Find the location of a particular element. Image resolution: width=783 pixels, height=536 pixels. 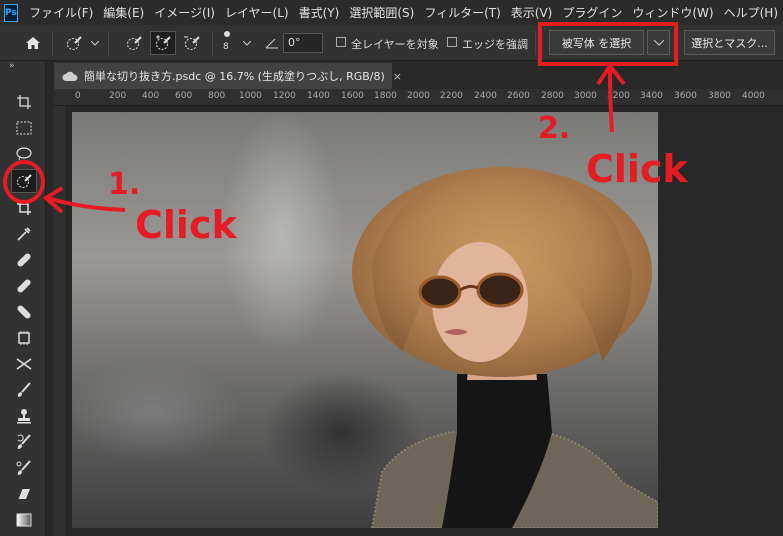

artboard-tool-icon is located at coordinates (24, 102).